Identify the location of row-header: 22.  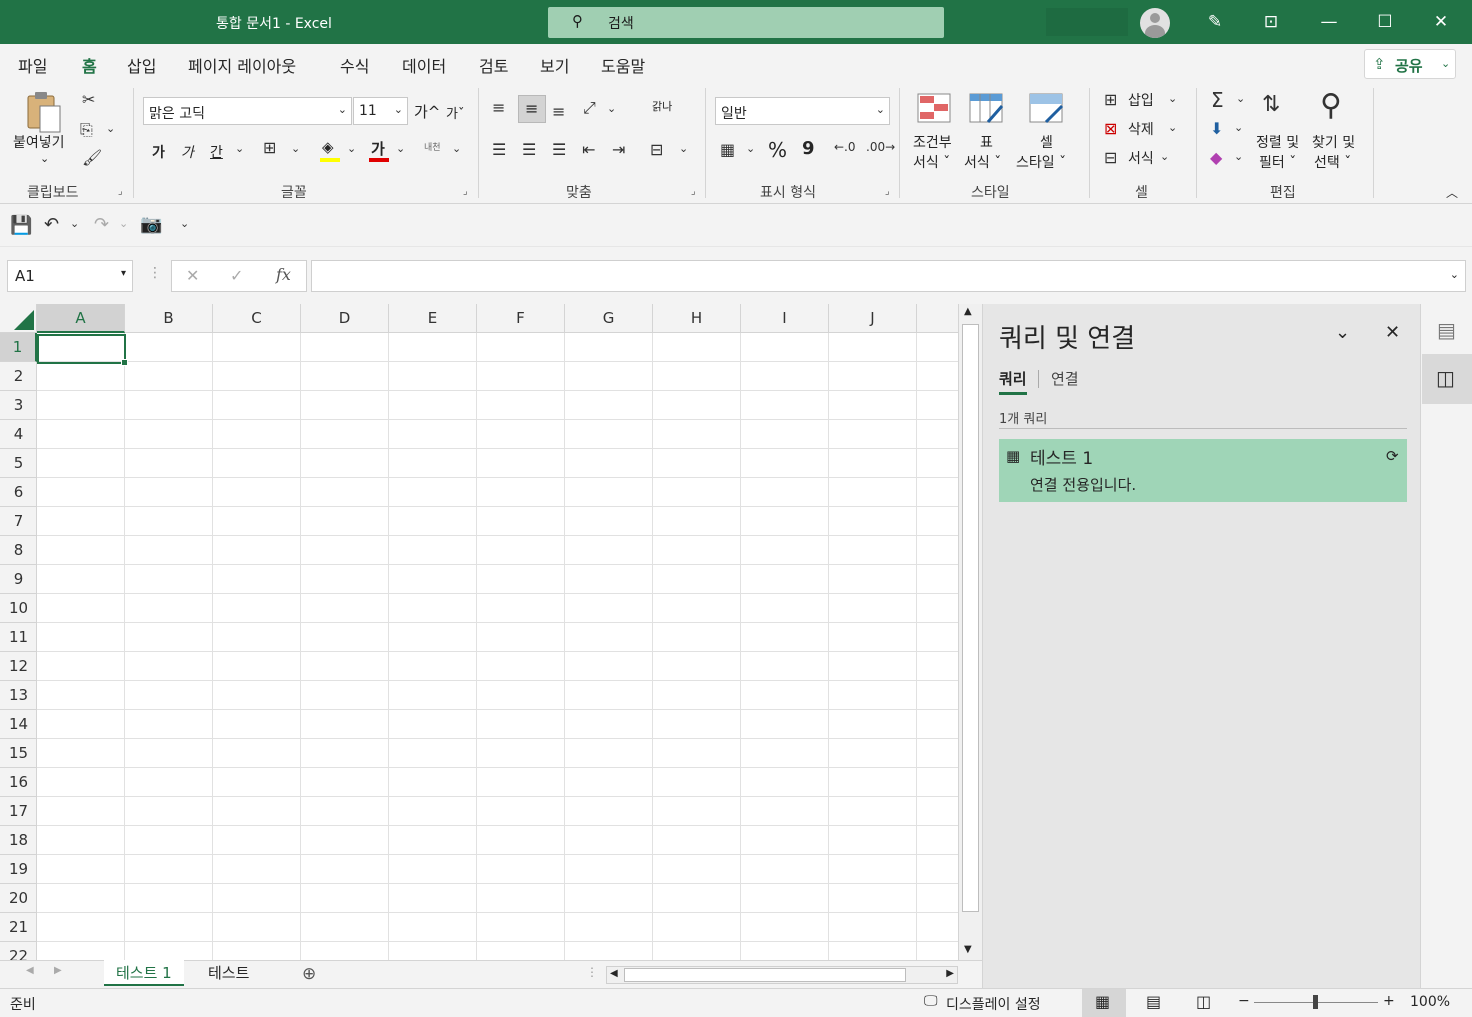
(18, 951).